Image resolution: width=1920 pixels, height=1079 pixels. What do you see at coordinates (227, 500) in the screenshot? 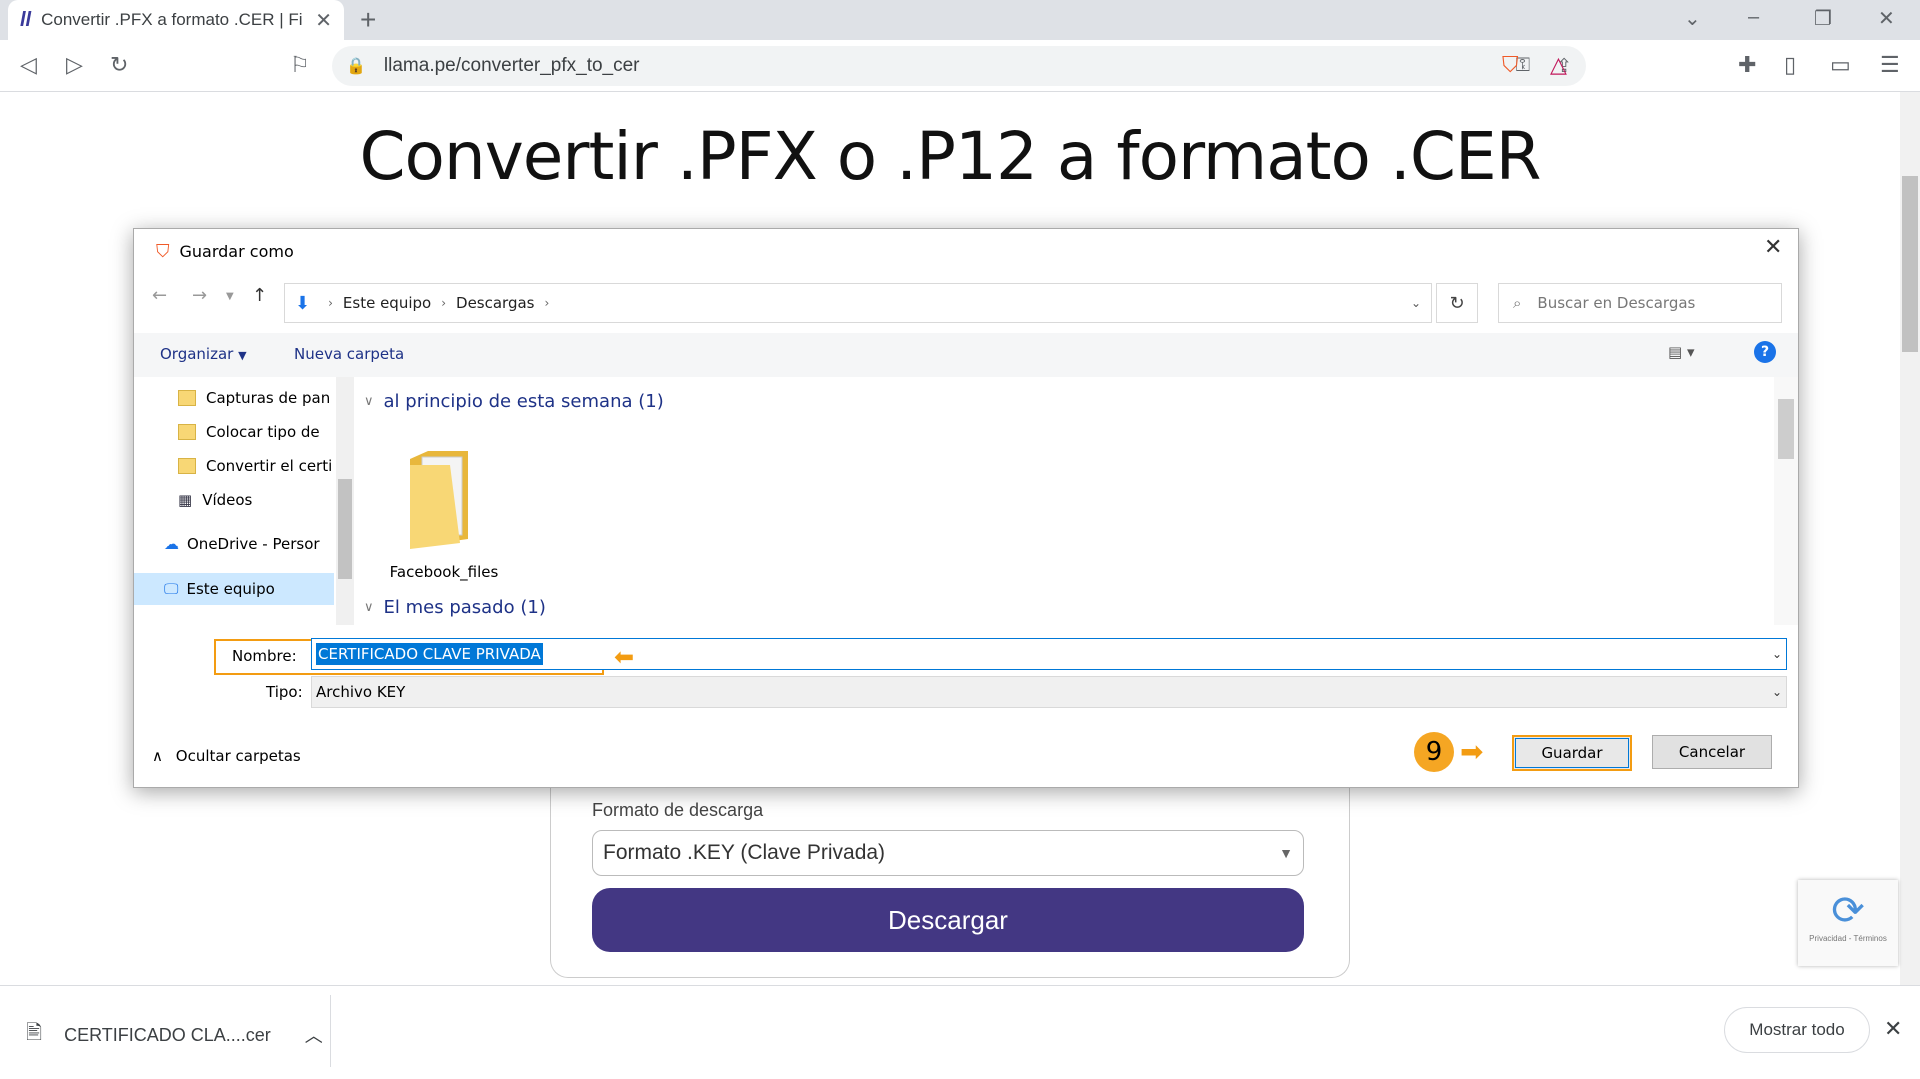
I see `nav-item-label: Vídeos` at bounding box center [227, 500].